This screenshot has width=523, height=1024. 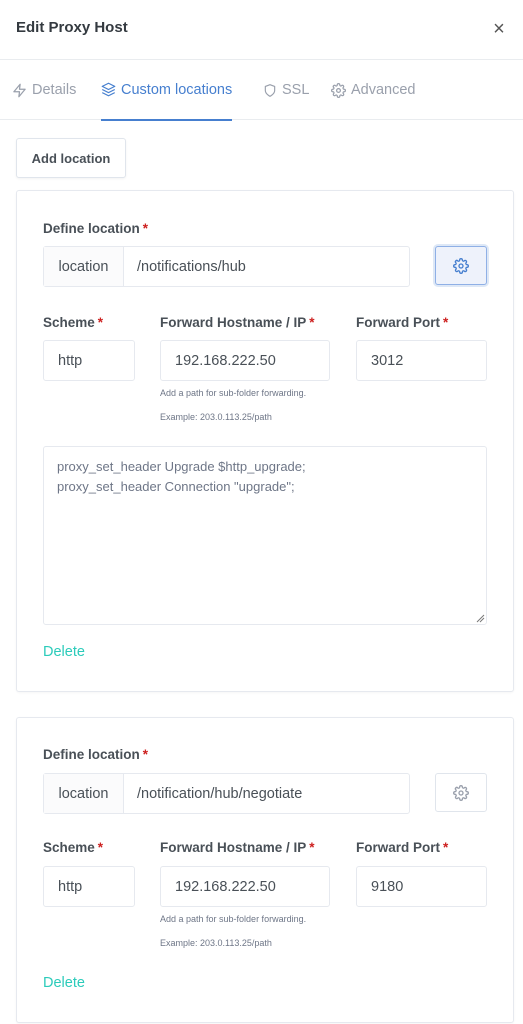 I want to click on close-button: ×, so click(x=499, y=29).